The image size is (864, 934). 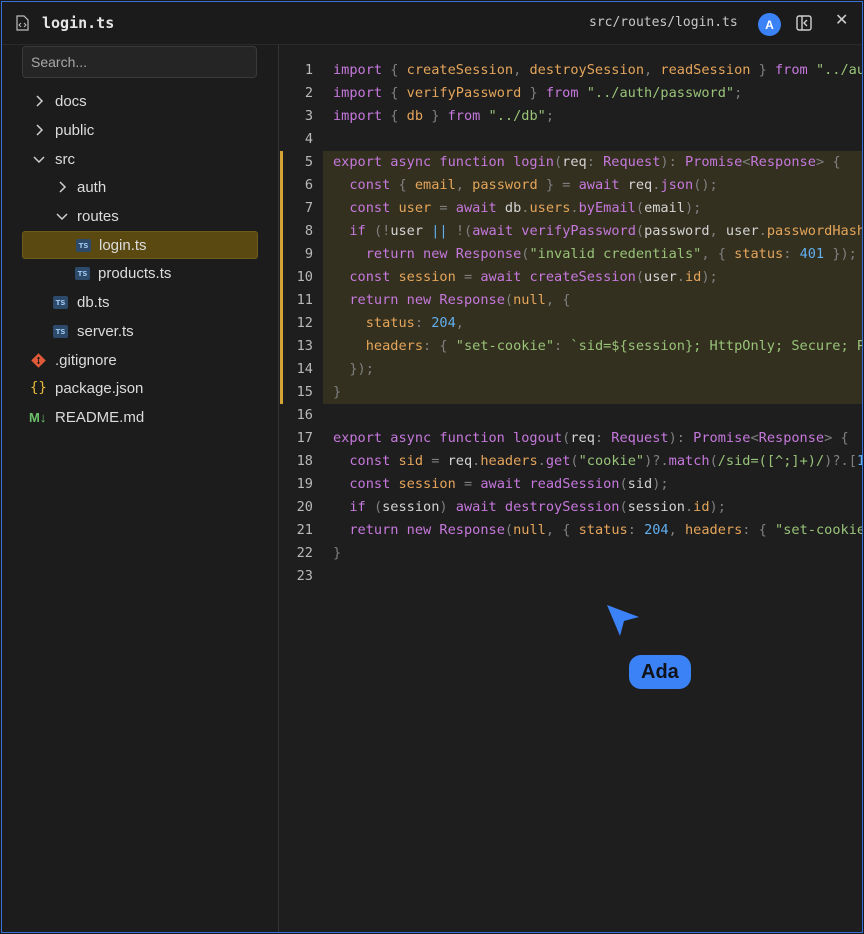 What do you see at coordinates (660, 672) in the screenshot?
I see `collaborator-name-tag: Ada` at bounding box center [660, 672].